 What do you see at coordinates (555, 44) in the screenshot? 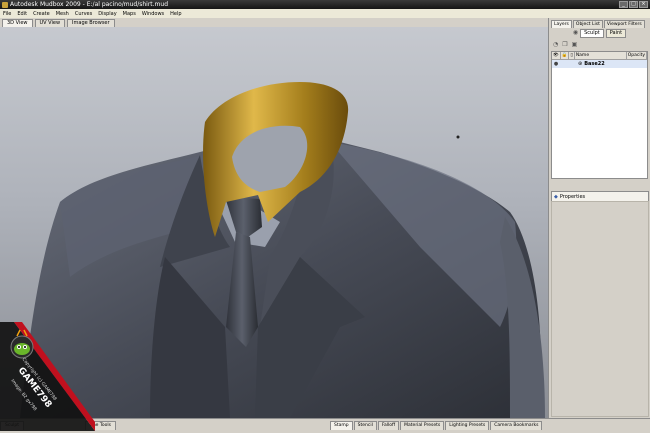
I see `new-layer-icon: ◔` at bounding box center [555, 44].